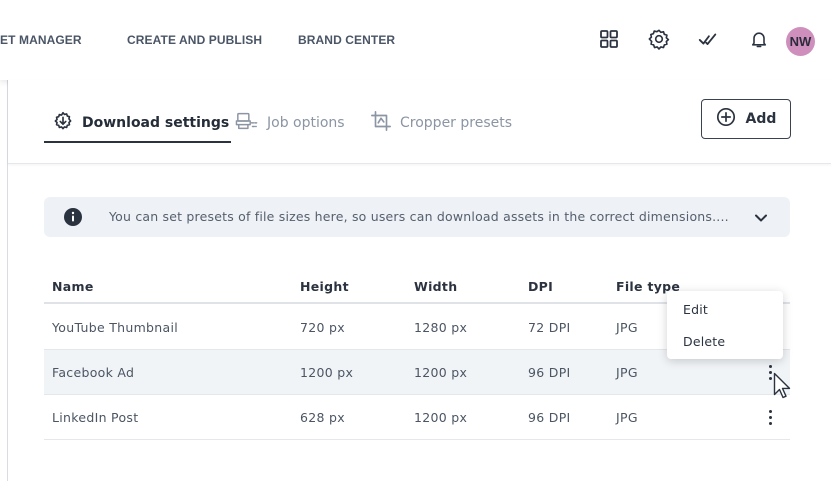  What do you see at coordinates (156, 123) in the screenshot?
I see `tab-label: Download settings` at bounding box center [156, 123].